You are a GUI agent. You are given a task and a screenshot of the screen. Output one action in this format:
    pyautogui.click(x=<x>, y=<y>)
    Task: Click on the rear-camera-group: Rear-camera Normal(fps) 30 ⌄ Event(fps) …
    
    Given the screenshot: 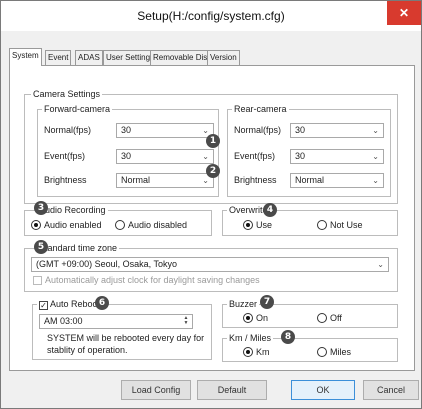 What is the action you would take?
    pyautogui.click(x=309, y=150)
    